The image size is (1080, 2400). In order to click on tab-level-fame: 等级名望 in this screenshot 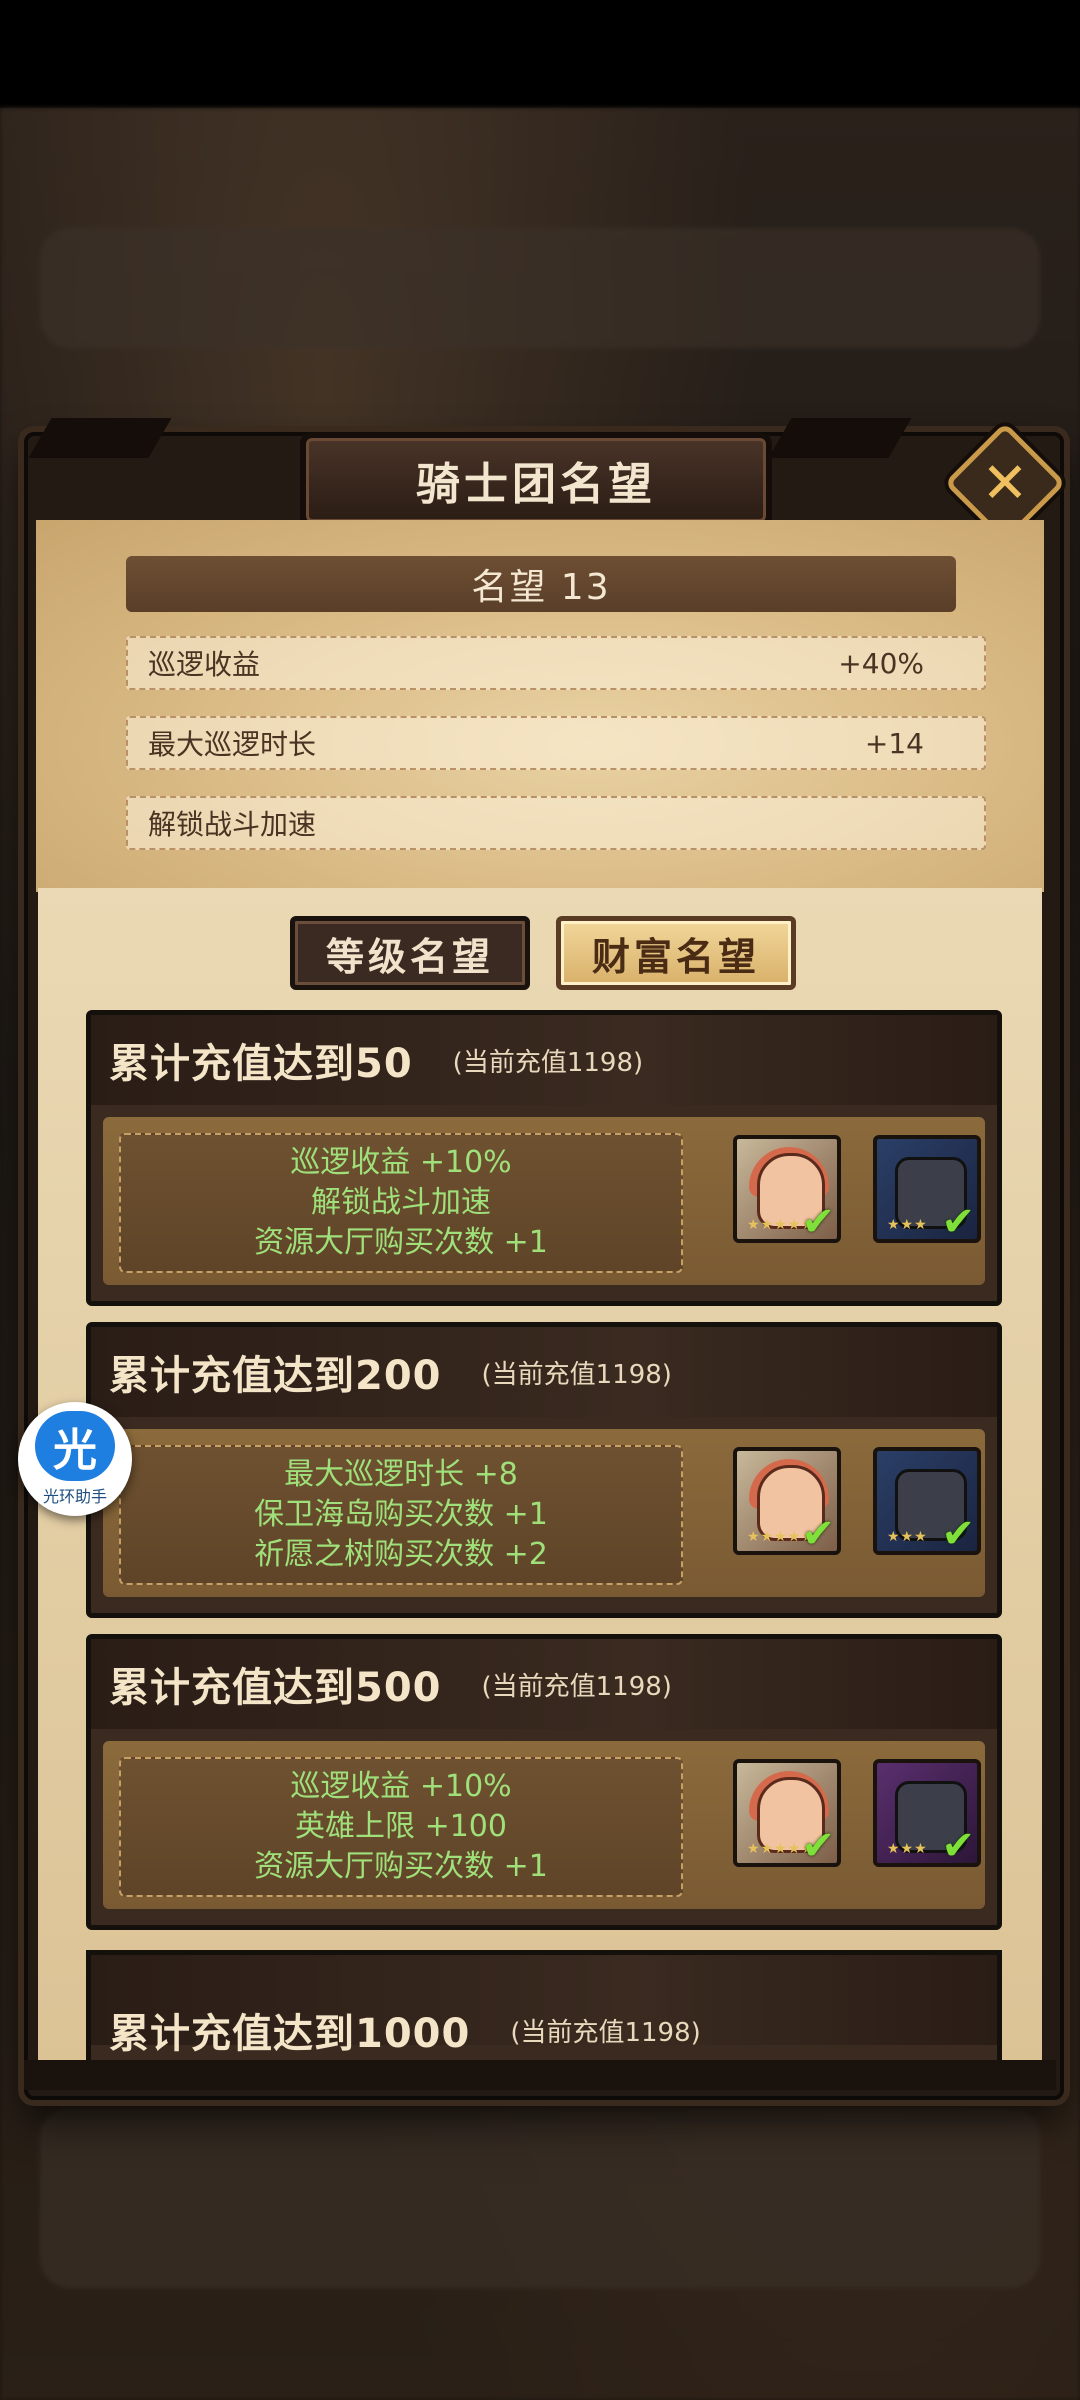, I will do `click(410, 953)`.